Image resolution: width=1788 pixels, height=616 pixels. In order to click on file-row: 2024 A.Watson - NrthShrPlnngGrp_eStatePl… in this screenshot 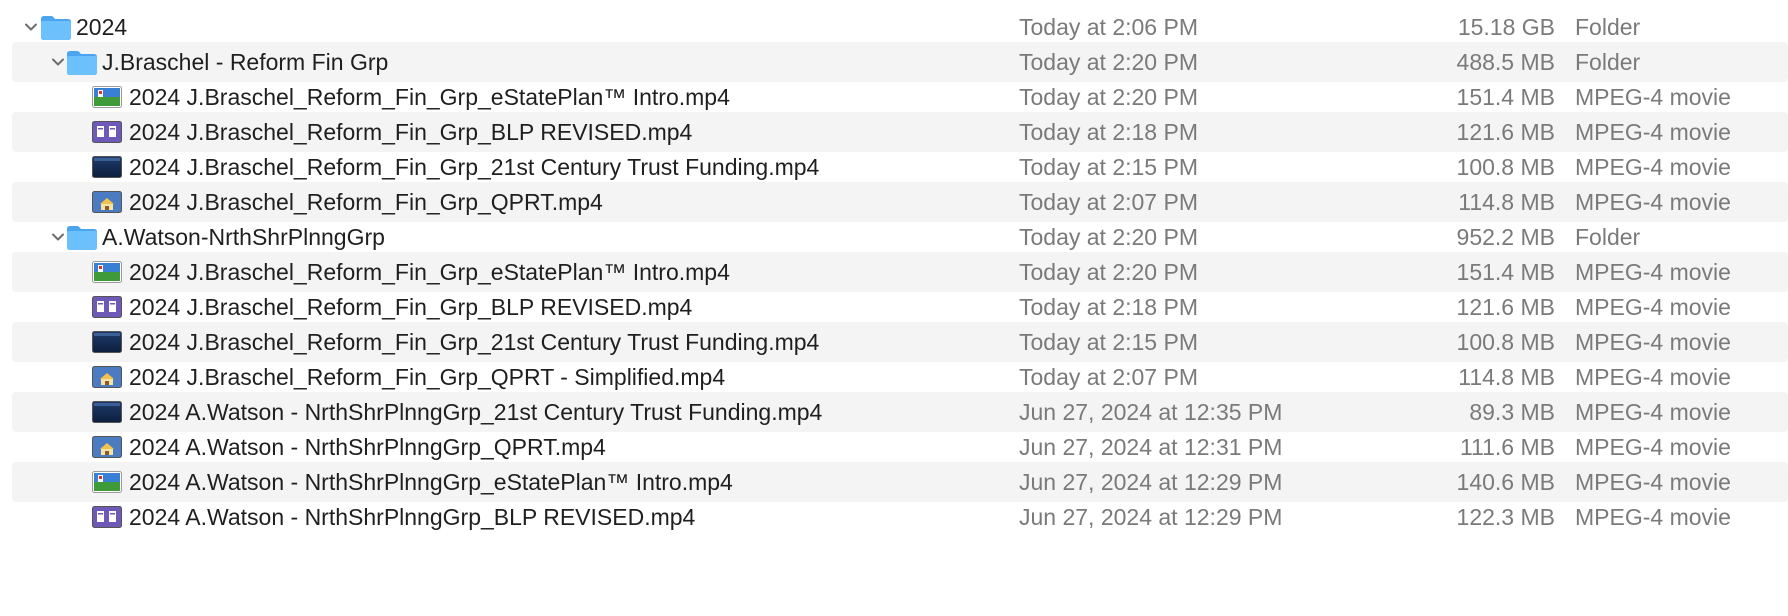, I will do `click(900, 482)`.